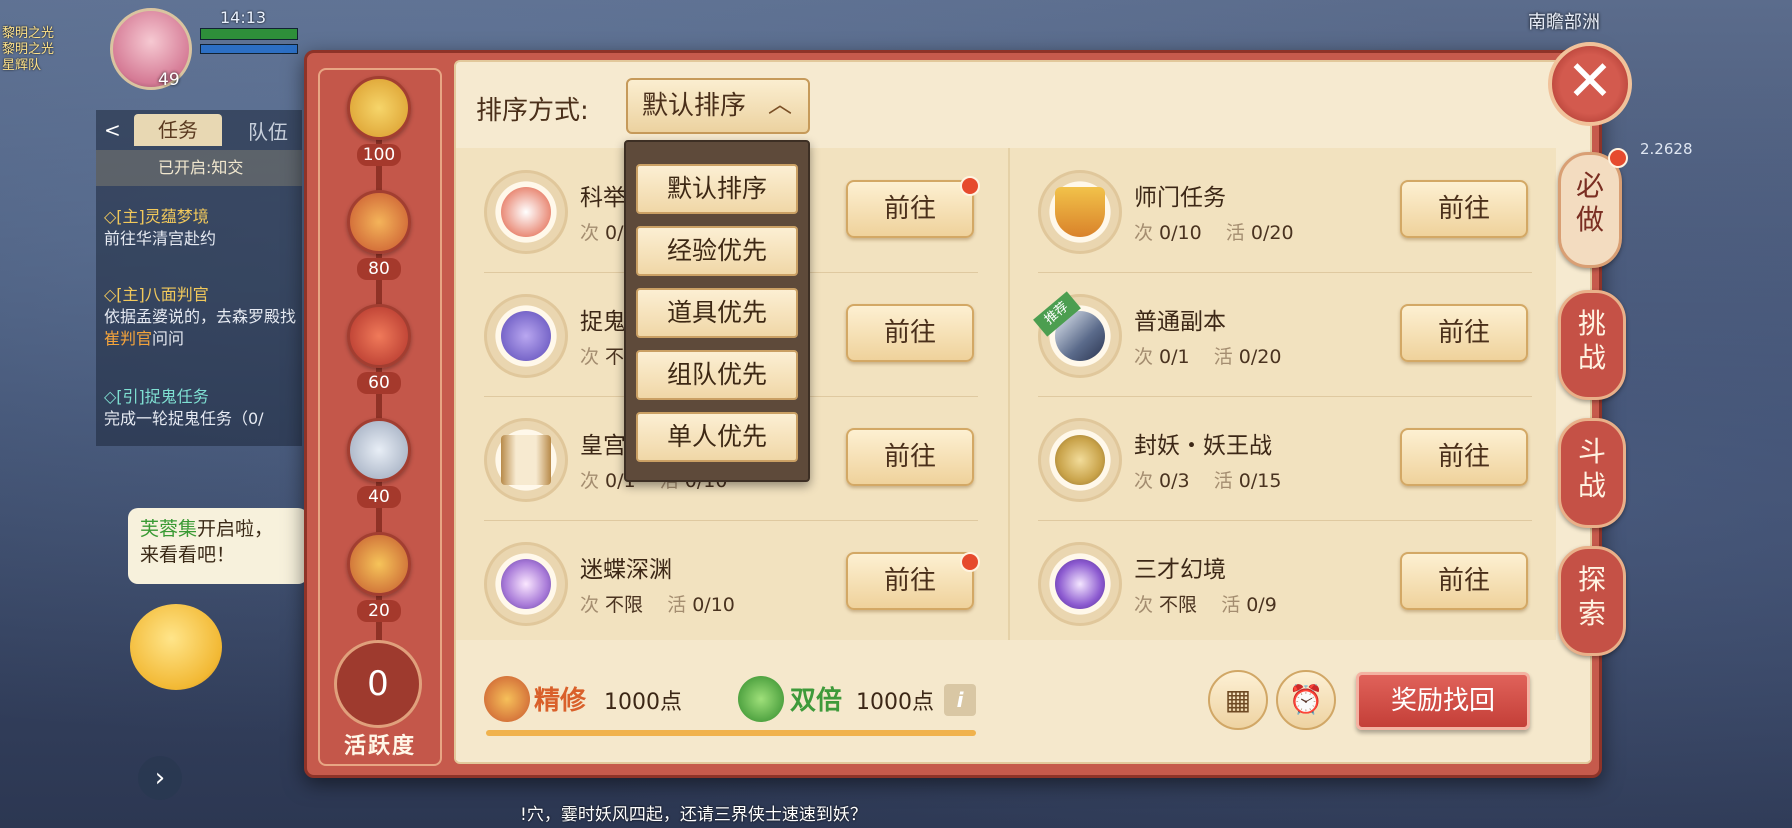 The width and height of the screenshot is (1792, 828). Describe the element at coordinates (526, 584) in the screenshot. I see `butterfly-portal-icon` at that location.